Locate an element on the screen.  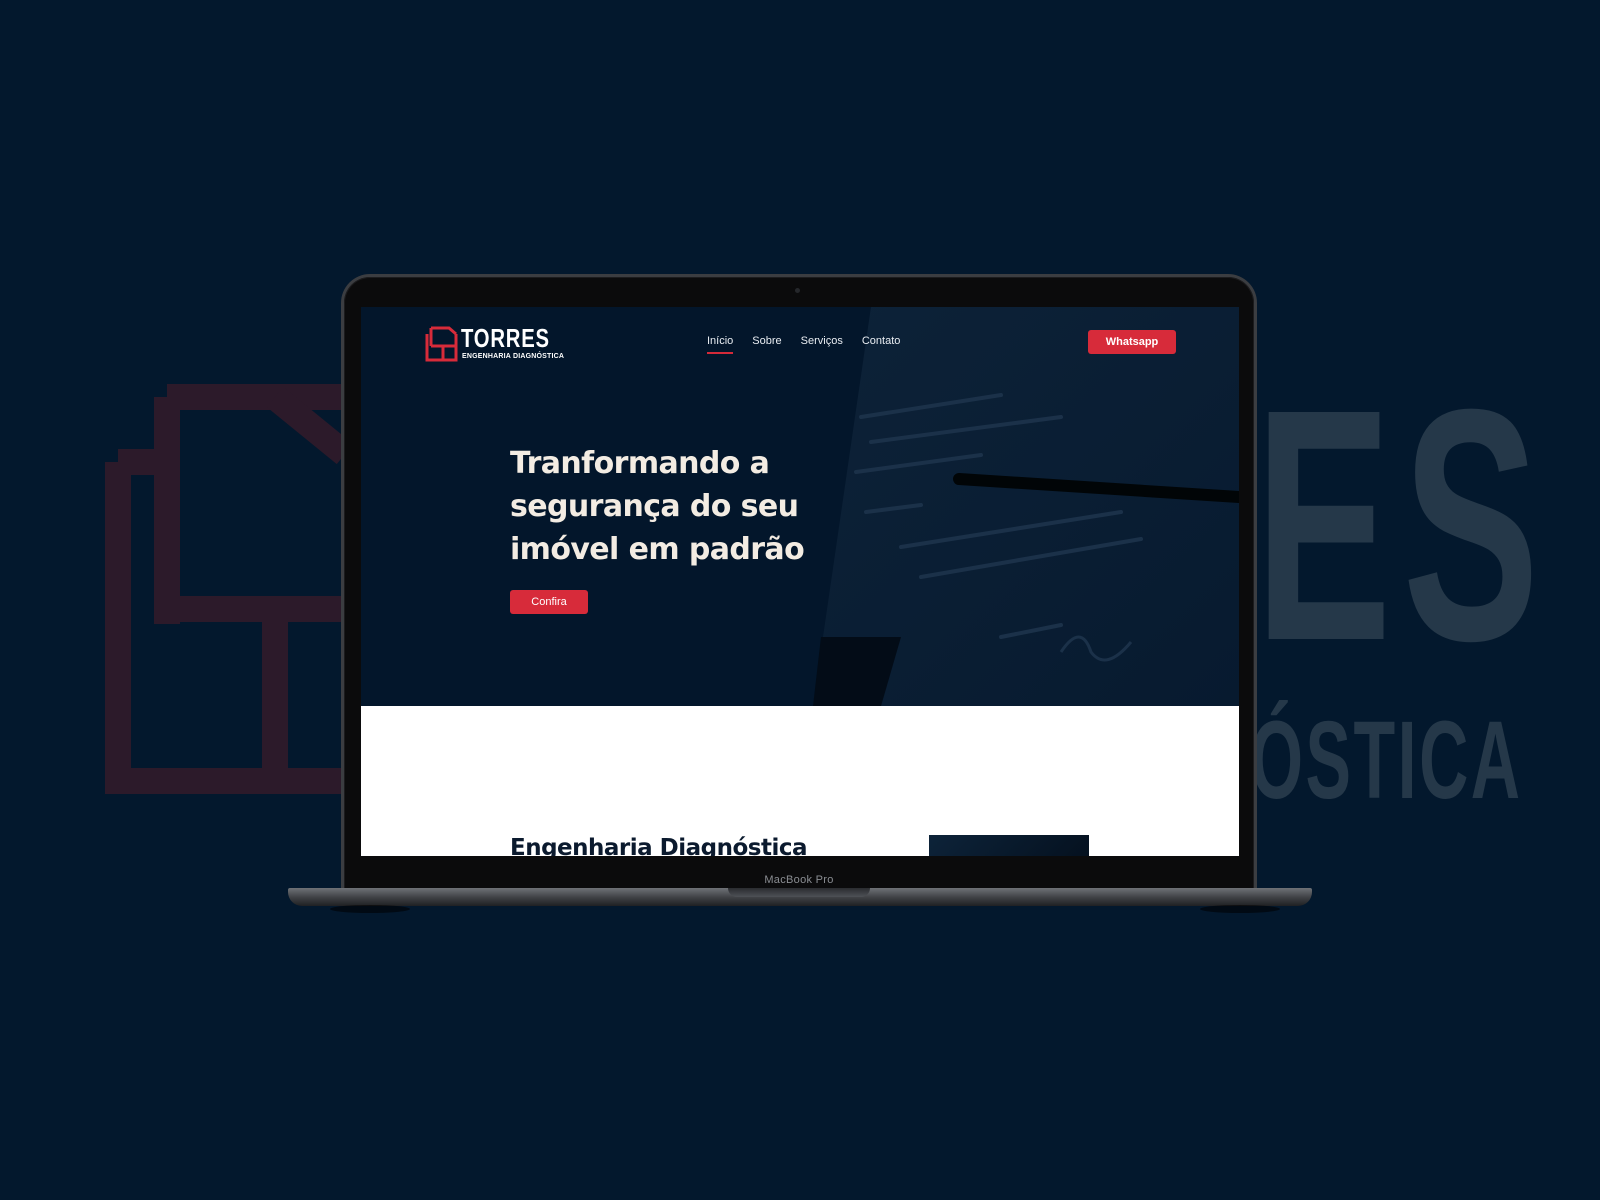
section-title: Engenharia Diagnóstica is located at coordinates (659, 845).